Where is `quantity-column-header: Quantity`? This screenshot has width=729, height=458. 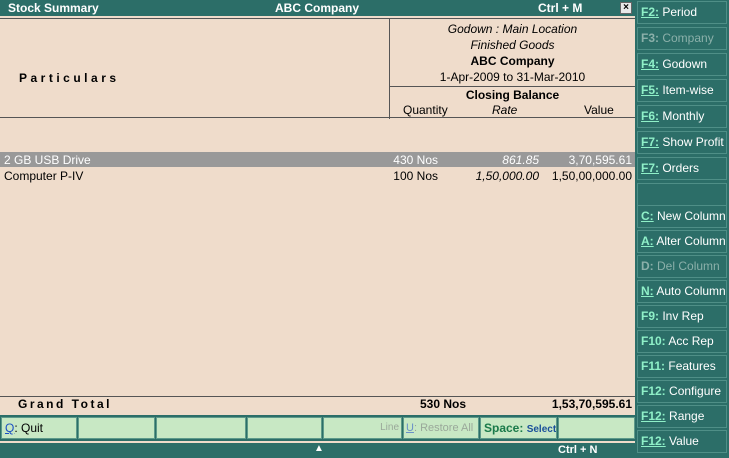 quantity-column-header: Quantity is located at coordinates (425, 110).